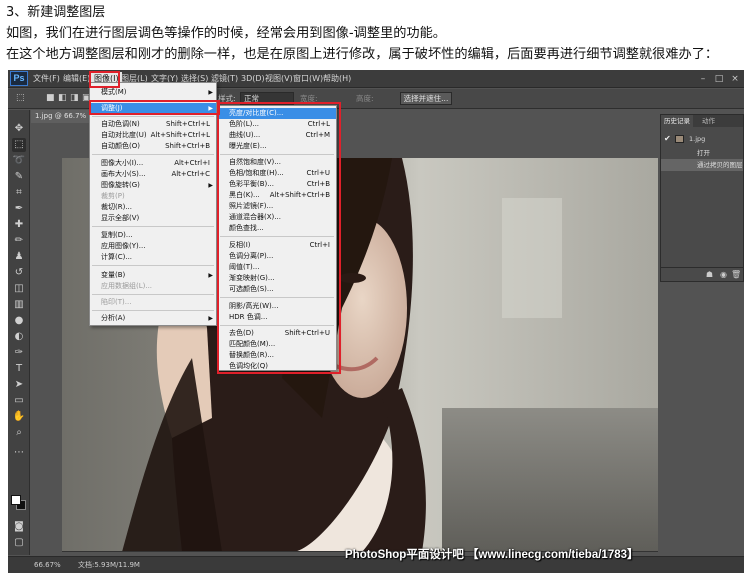  I want to click on blur-tool-icon: ●, so click(19, 321).